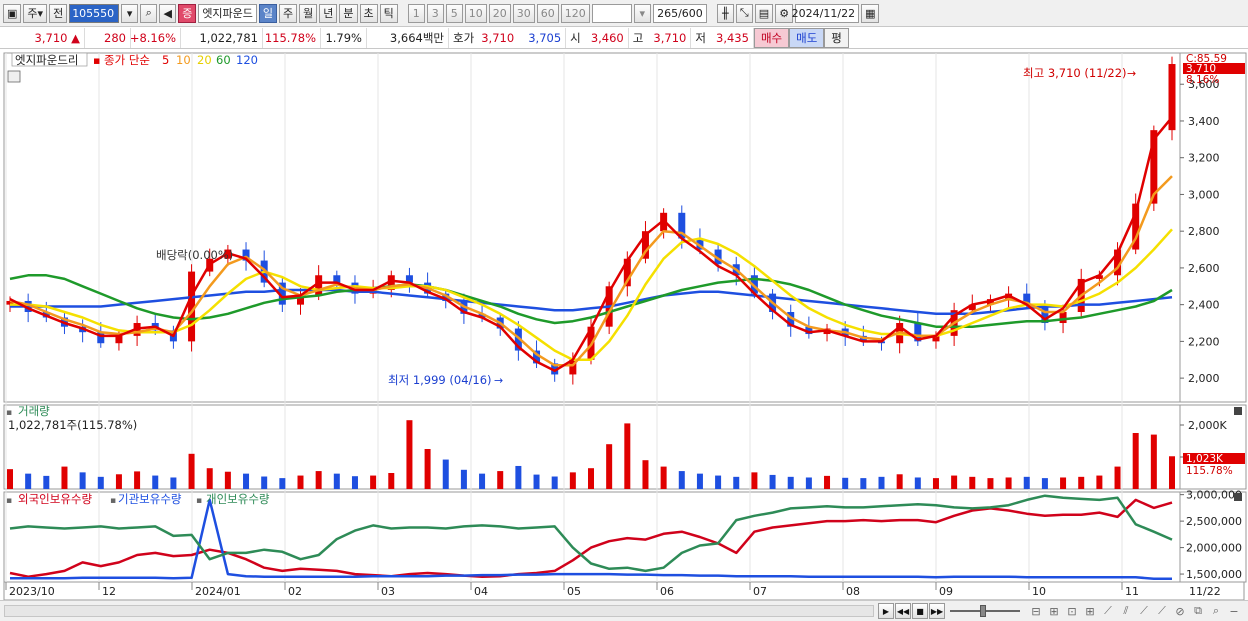 This screenshot has height=621, width=1248. What do you see at coordinates (308, 13) in the screenshot?
I see `period-month: 월` at bounding box center [308, 13].